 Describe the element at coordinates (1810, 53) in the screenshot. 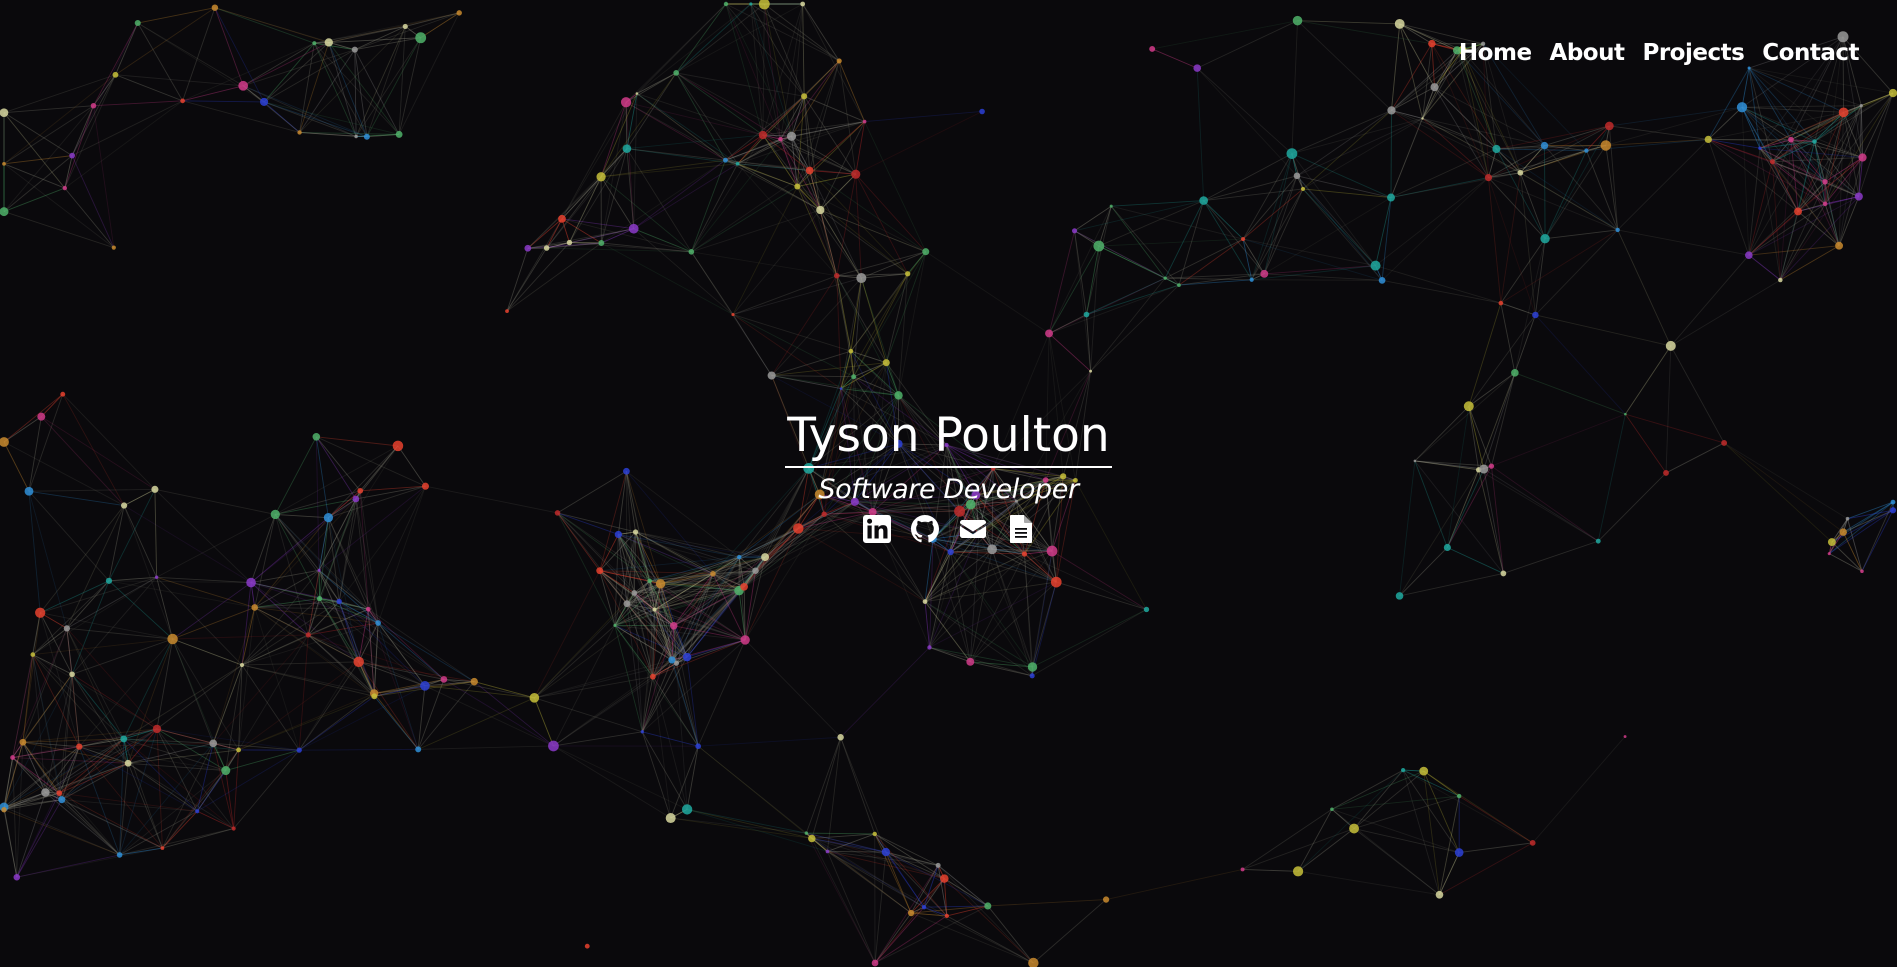

I see `nav-contact-link: Contact` at that location.